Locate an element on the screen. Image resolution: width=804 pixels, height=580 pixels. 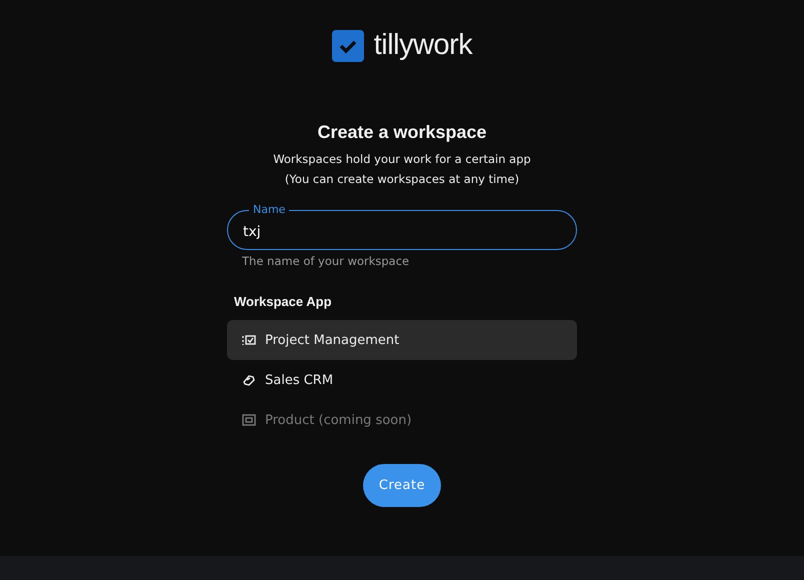
name-field-box: Name txj is located at coordinates (402, 226).